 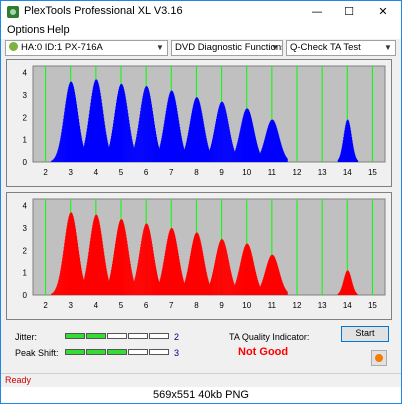 I want to click on image-caption: 569x551 40kb PNG, so click(x=201, y=395).